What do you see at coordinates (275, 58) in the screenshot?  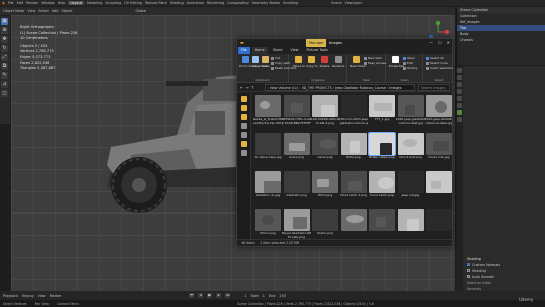 I see `cut-button: Cut` at bounding box center [275, 58].